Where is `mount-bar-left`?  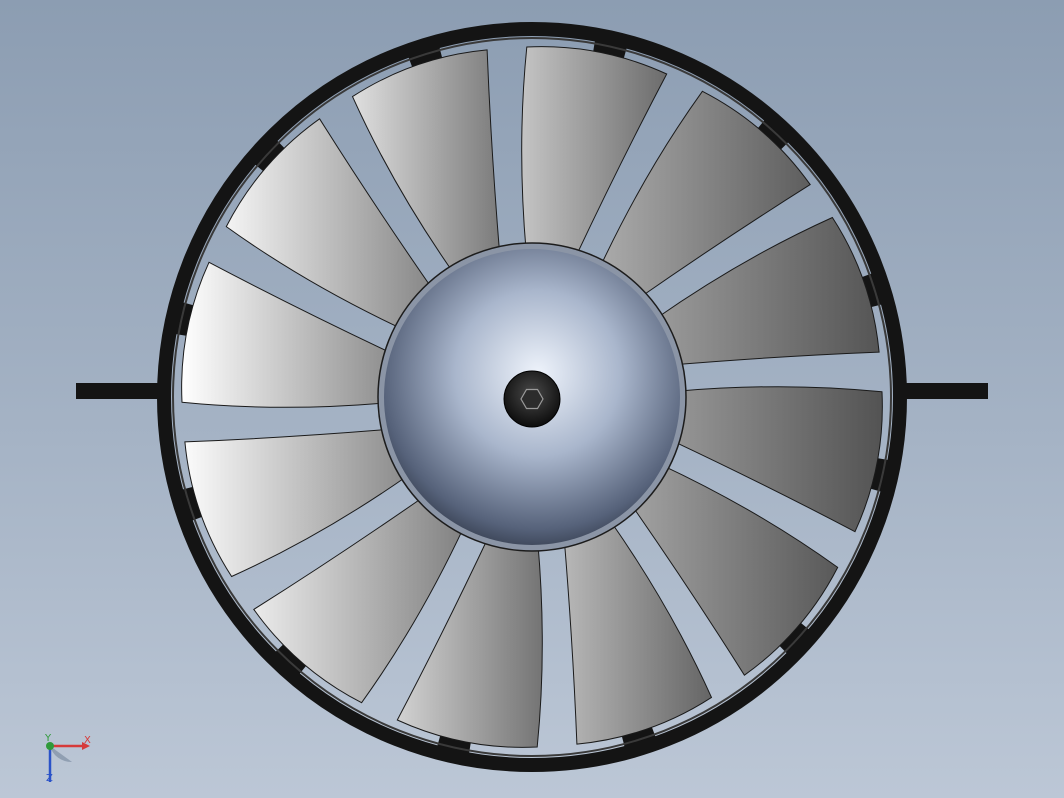 mount-bar-left is located at coordinates (121, 391).